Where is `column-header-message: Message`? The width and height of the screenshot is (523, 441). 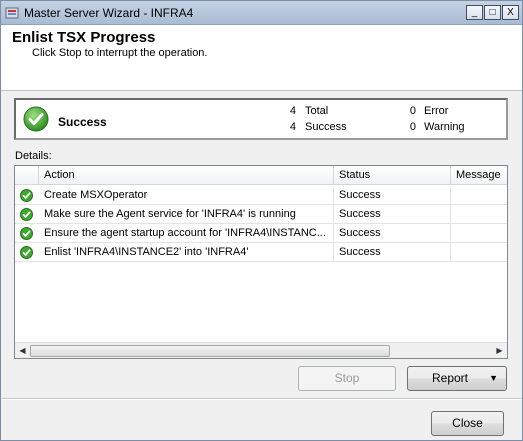 column-header-message: Message is located at coordinates (479, 175).